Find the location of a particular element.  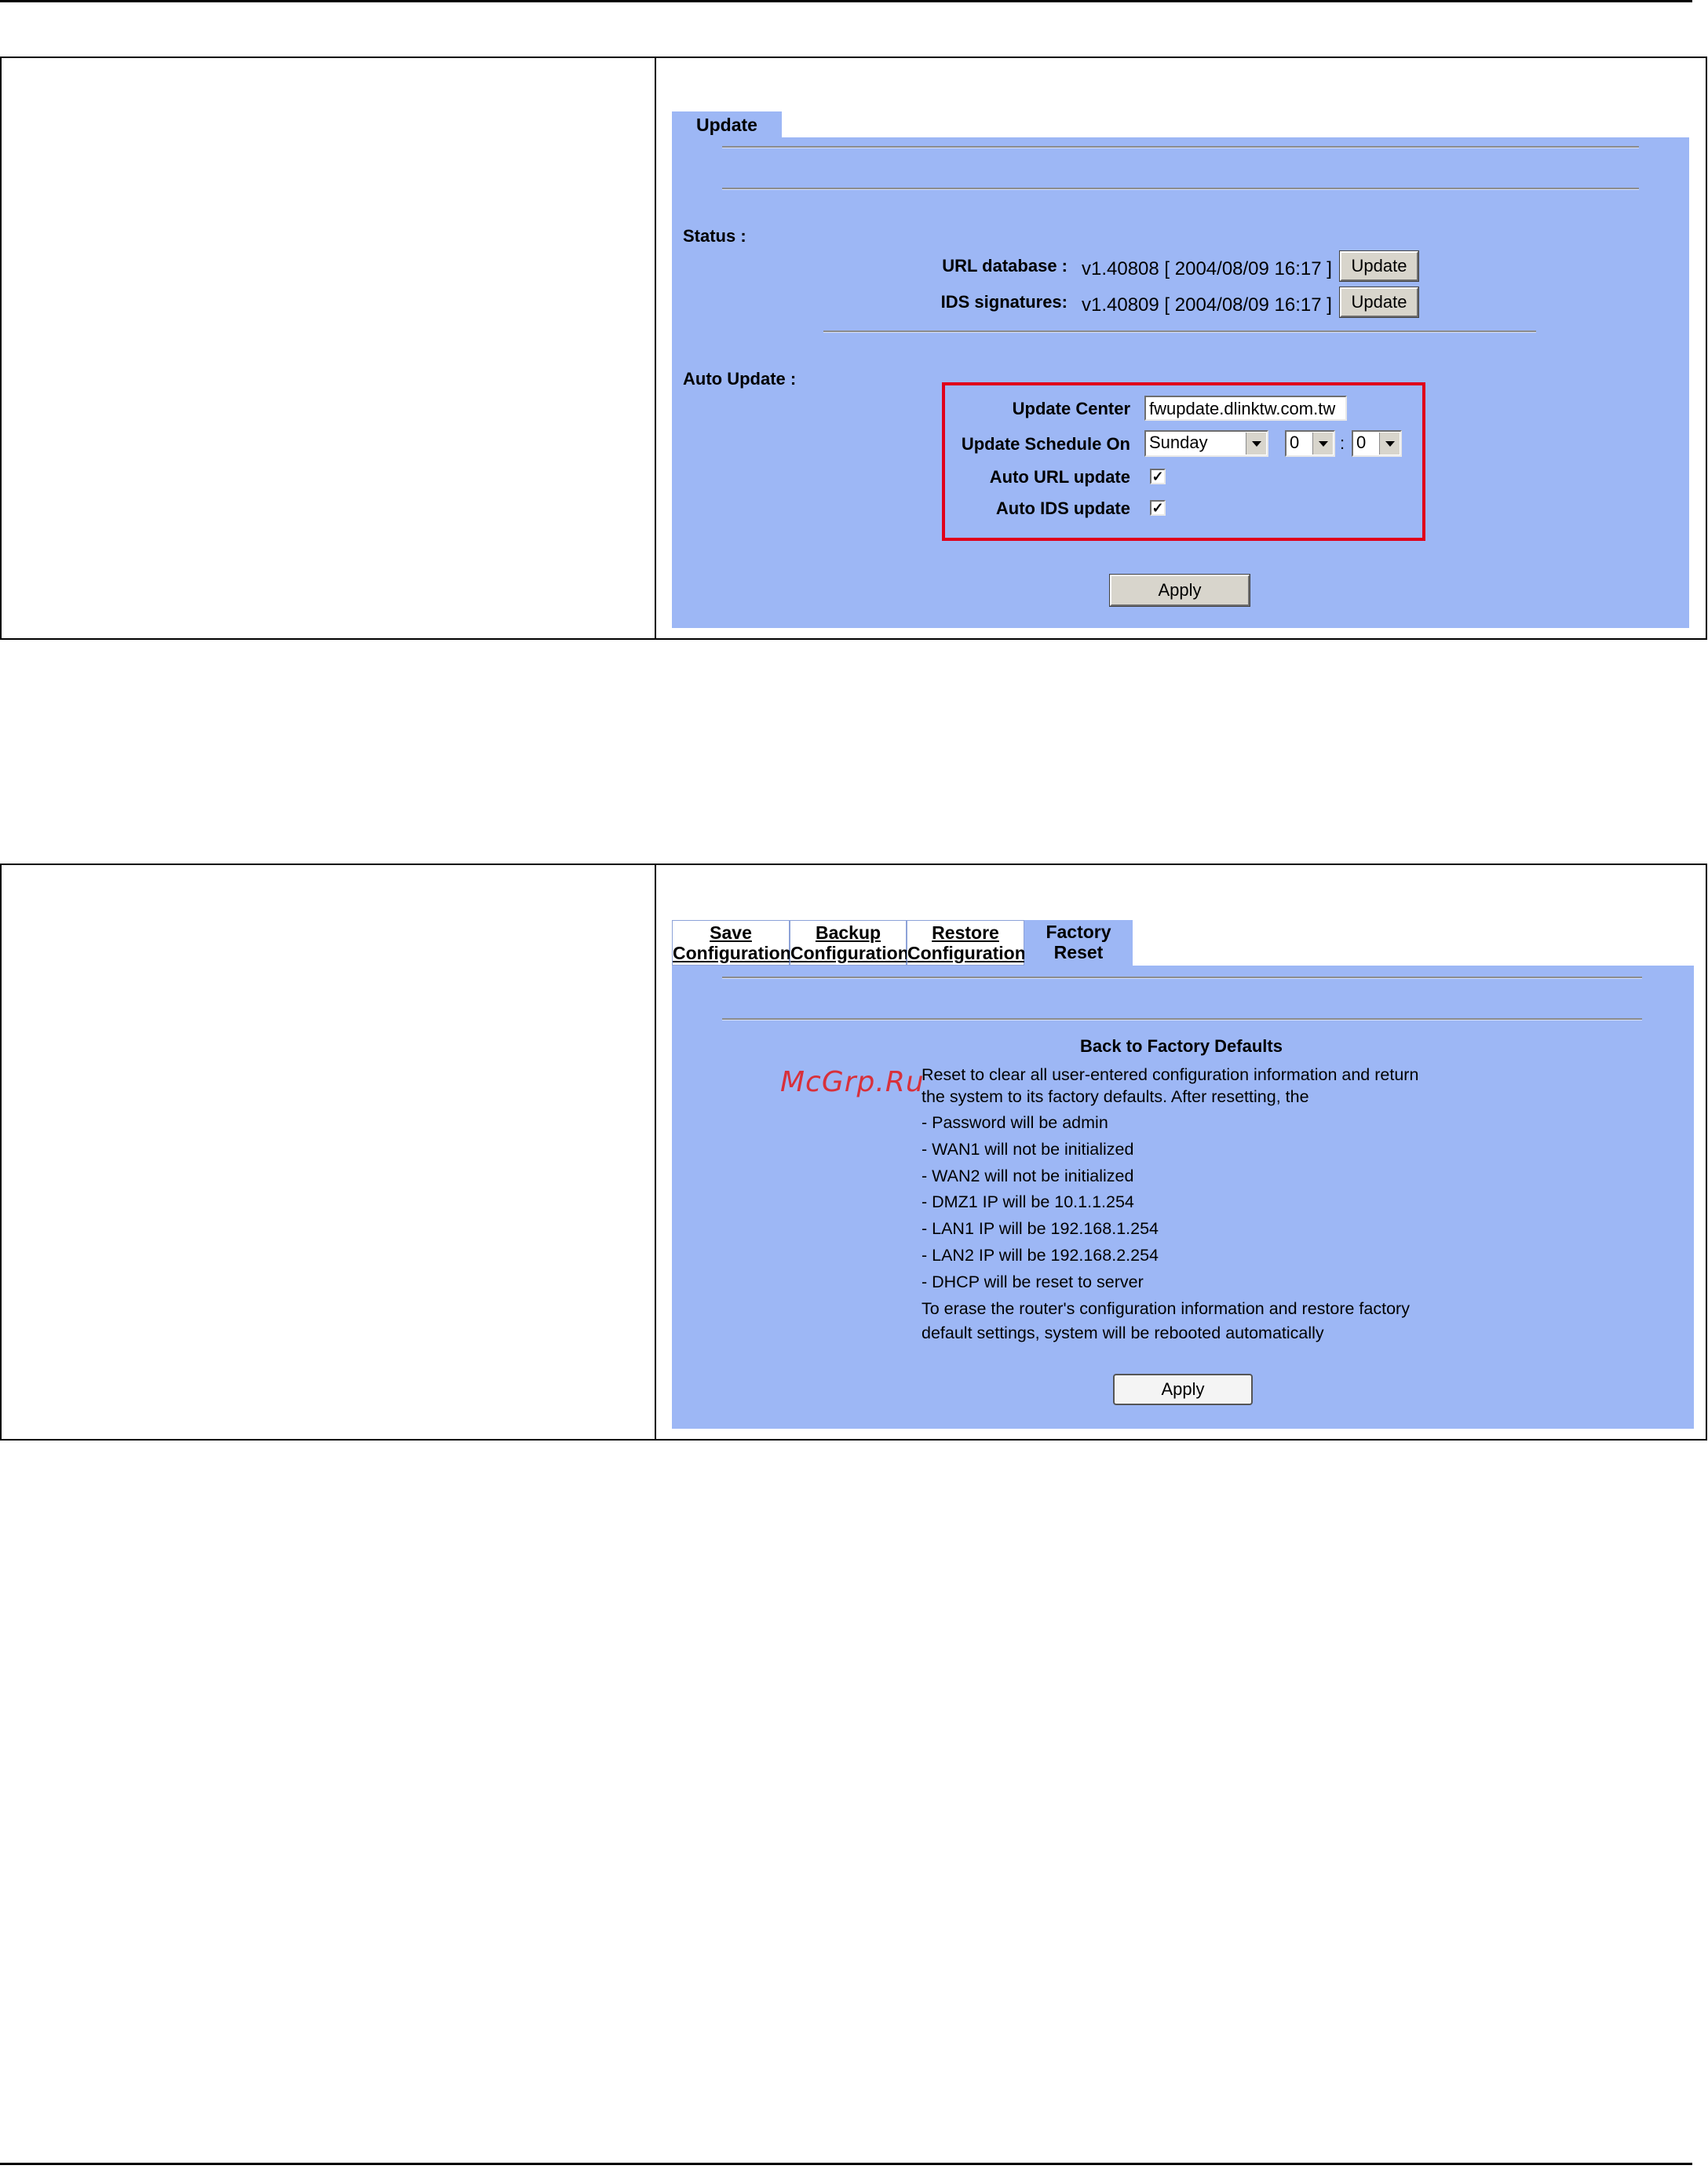

auto-ids-checkbox: ✓ is located at coordinates (1158, 508).